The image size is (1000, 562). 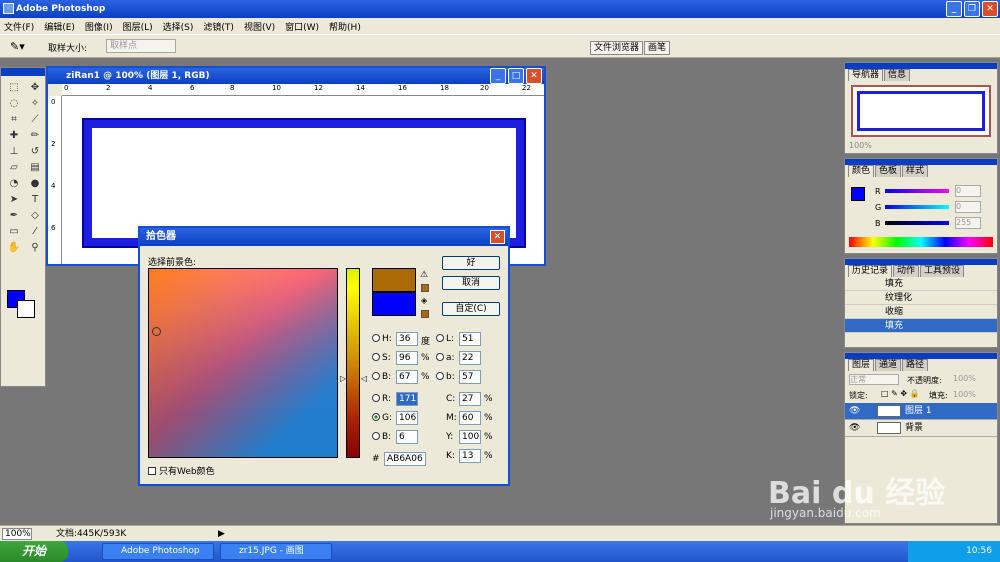 What do you see at coordinates (35, 199) in the screenshot?
I see `type-tool-icon: T` at bounding box center [35, 199].